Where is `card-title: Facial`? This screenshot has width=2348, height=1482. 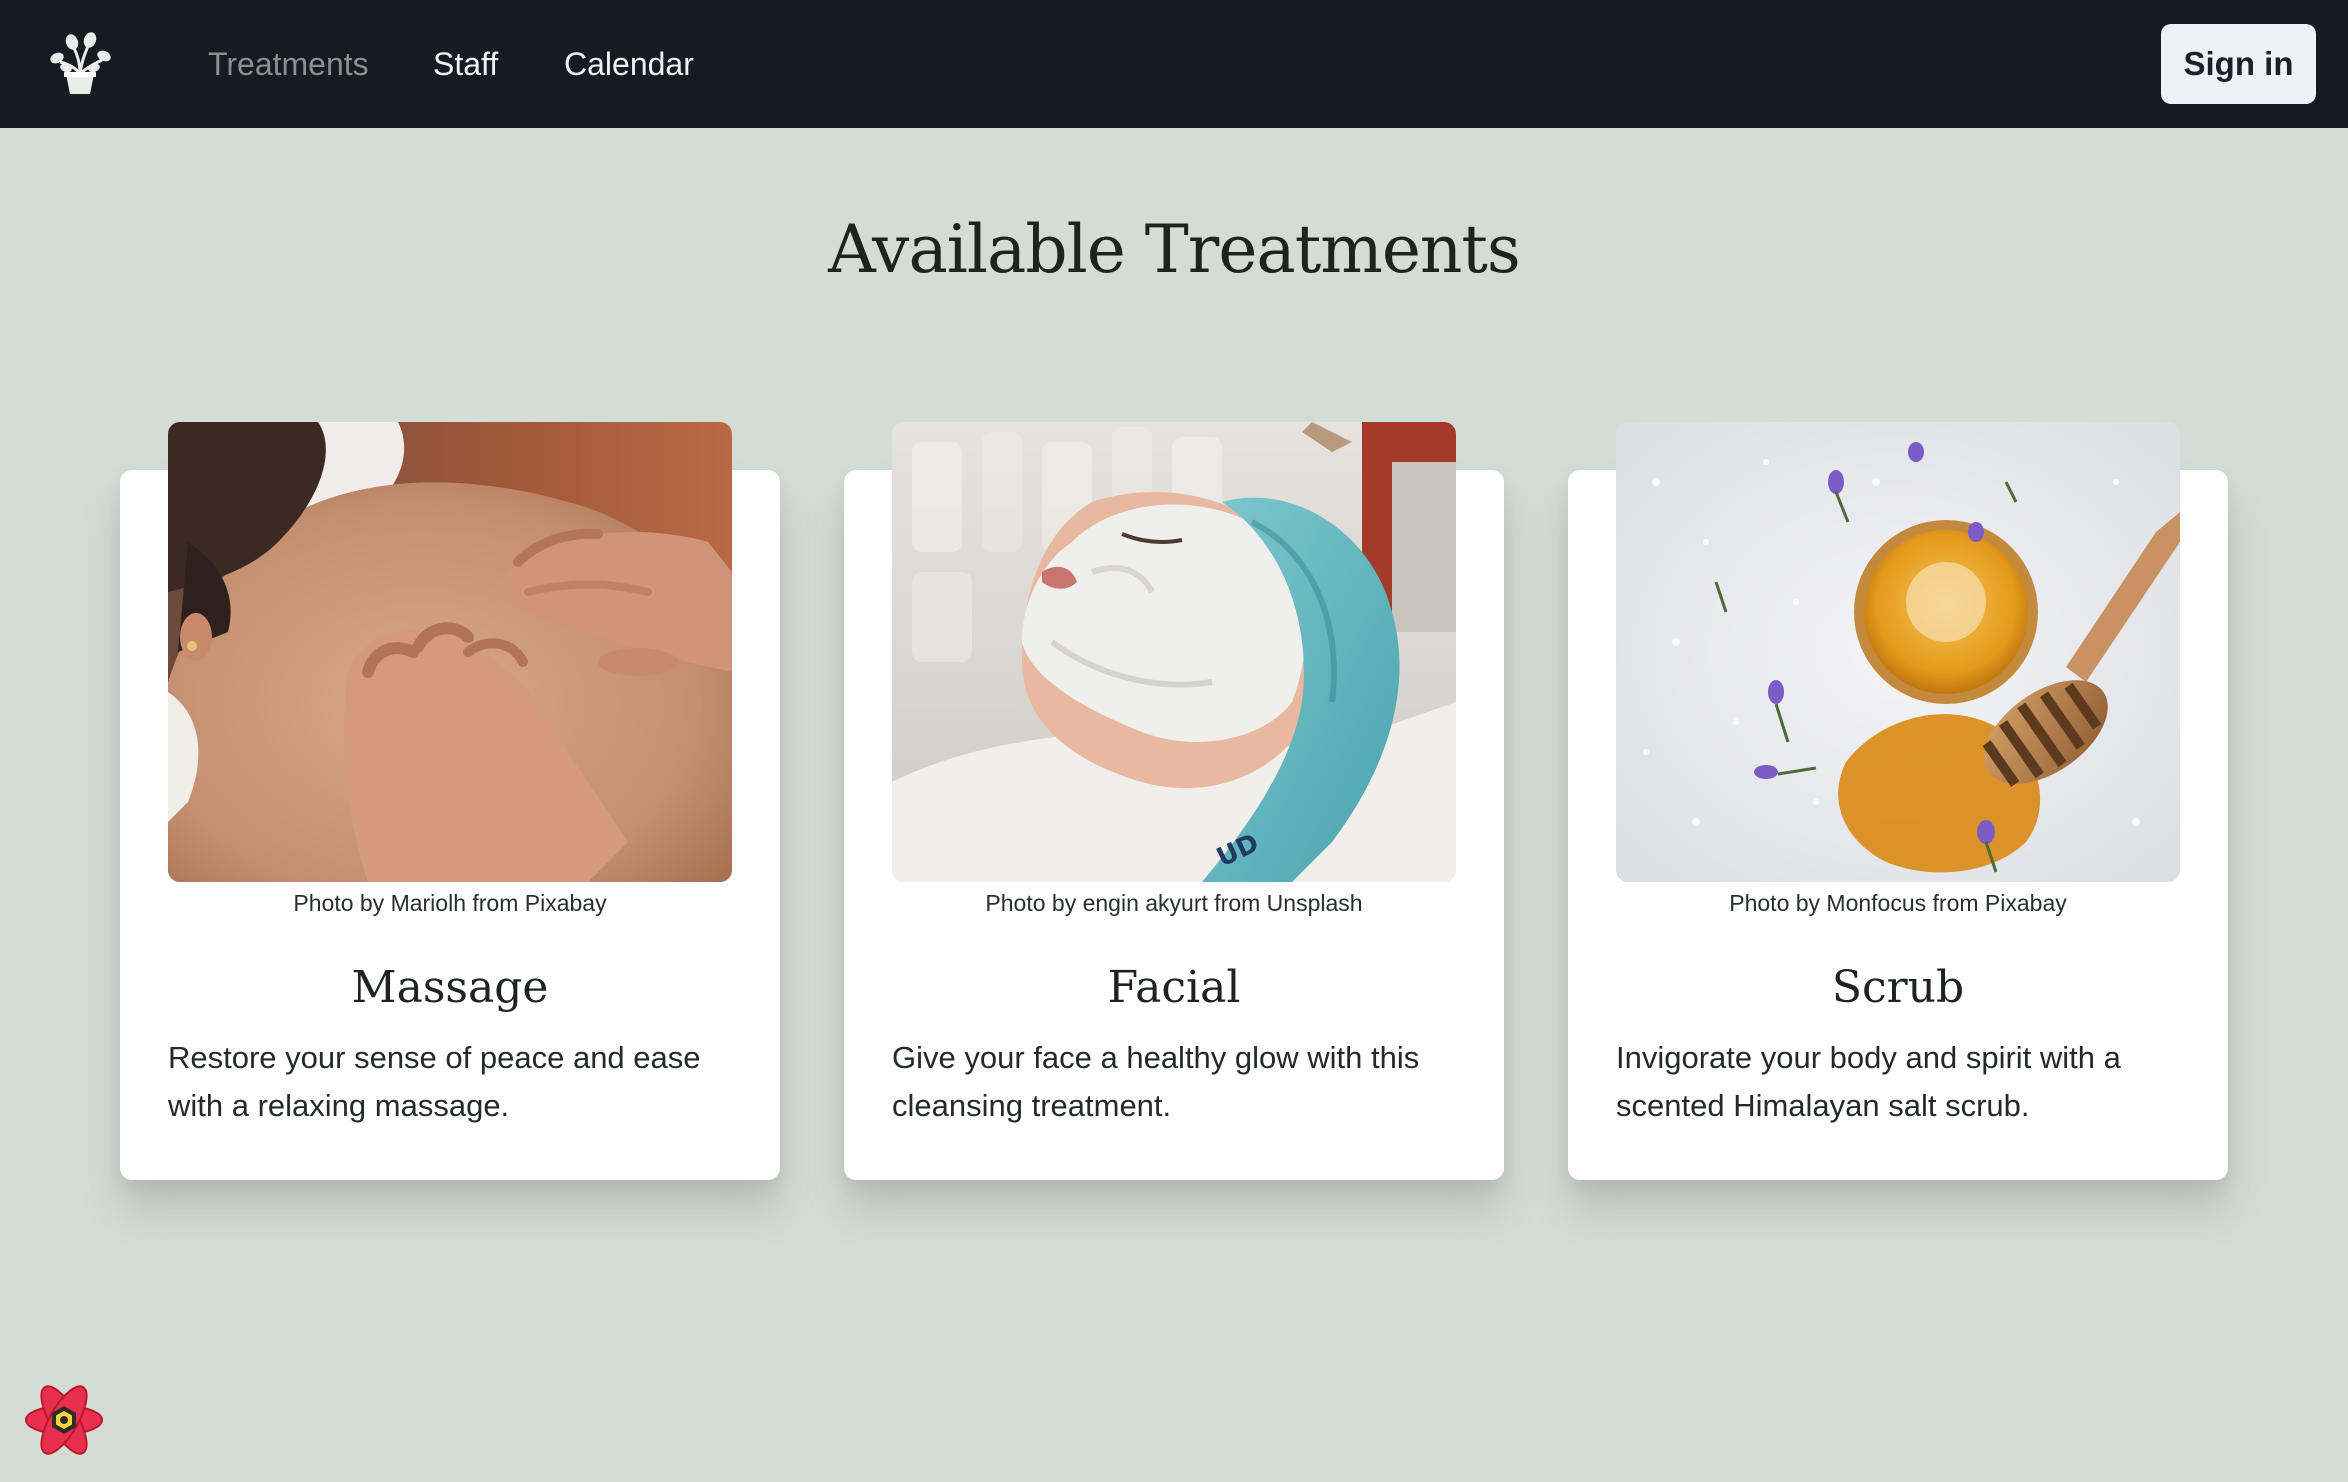 card-title: Facial is located at coordinates (1174, 987).